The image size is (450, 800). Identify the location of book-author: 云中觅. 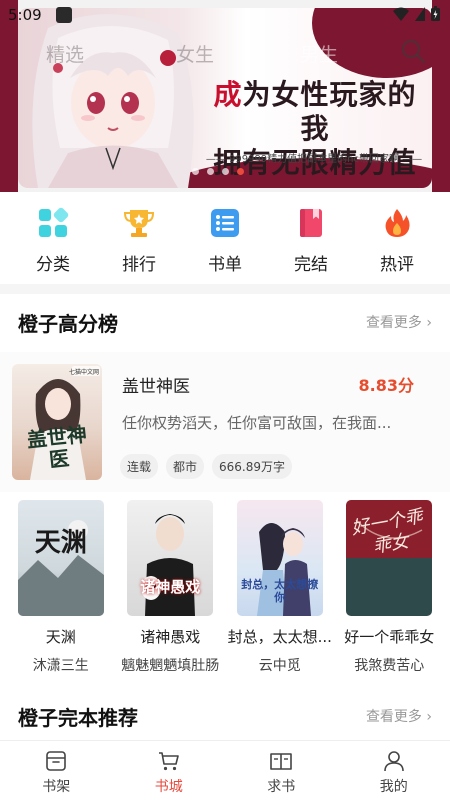
(279, 666).